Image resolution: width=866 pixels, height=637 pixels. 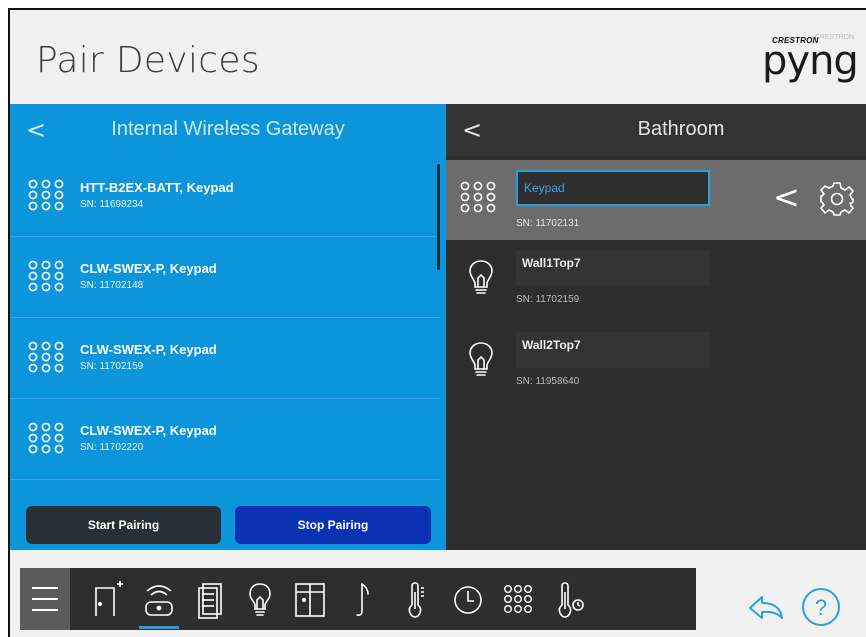 I want to click on help-icon: ?, so click(x=821, y=607).